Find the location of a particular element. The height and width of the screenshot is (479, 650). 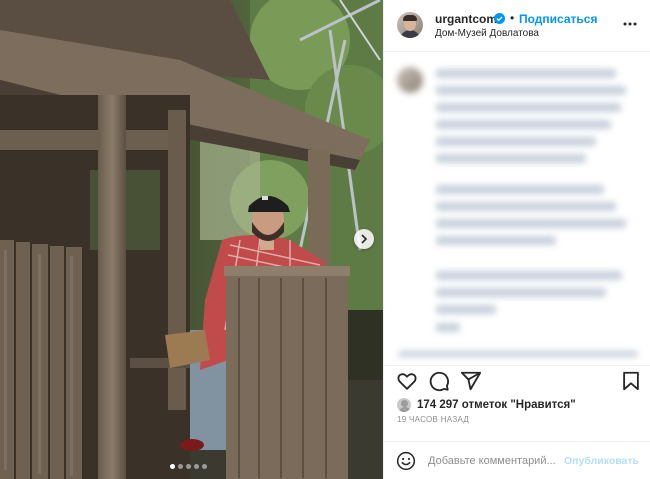

comment-icon is located at coordinates (439, 381).